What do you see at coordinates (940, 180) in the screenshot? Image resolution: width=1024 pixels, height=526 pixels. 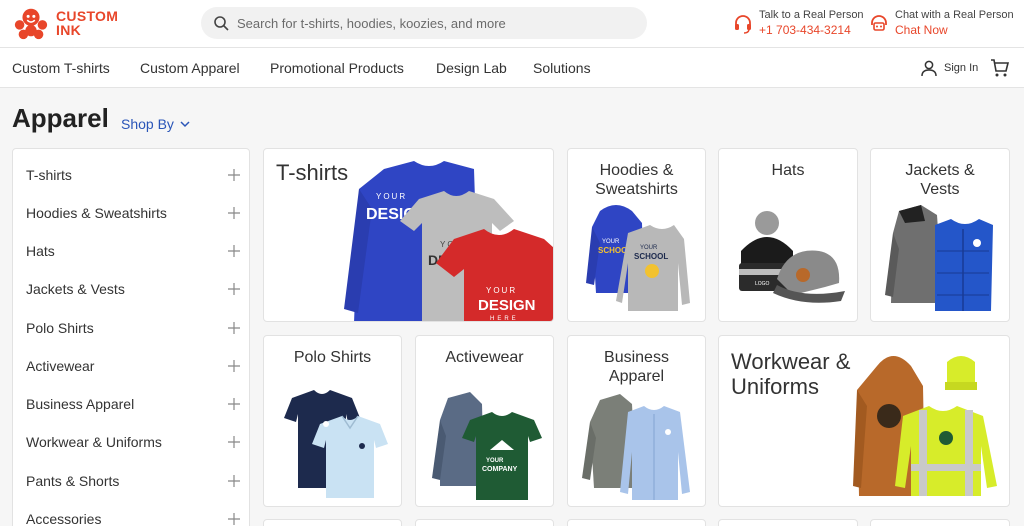 I see `card-title-jackets: Jackets & Vests` at bounding box center [940, 180].